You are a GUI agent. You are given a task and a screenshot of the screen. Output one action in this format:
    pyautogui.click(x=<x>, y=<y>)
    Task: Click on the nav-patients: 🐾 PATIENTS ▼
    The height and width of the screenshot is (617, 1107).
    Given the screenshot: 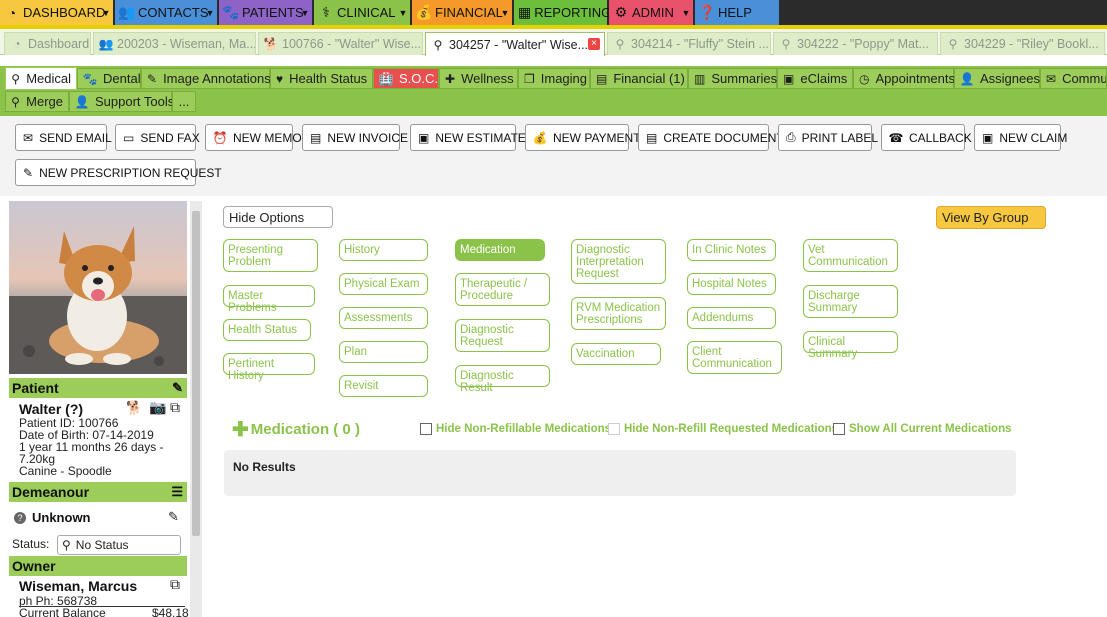 What is the action you would take?
    pyautogui.click(x=265, y=12)
    